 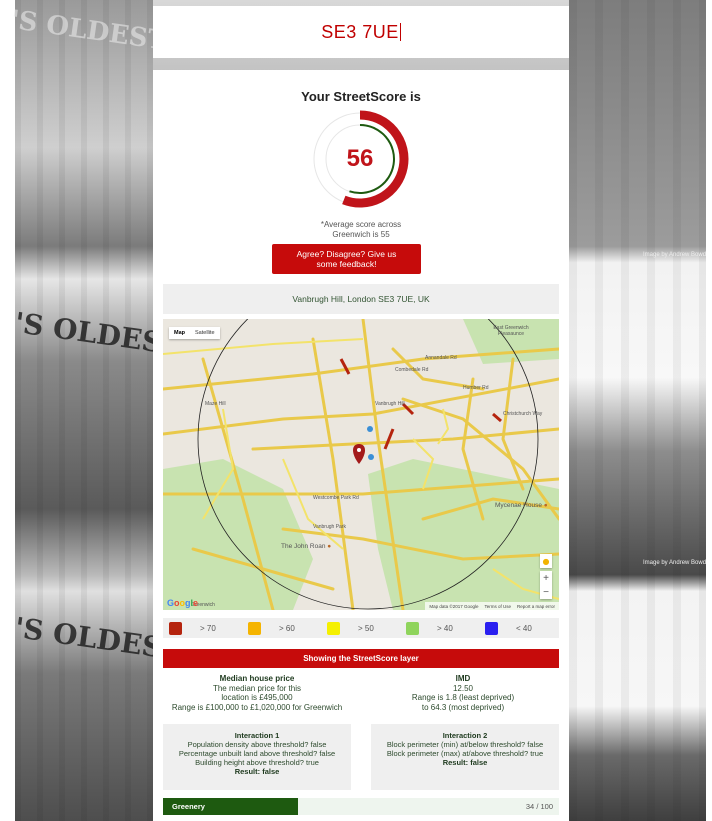 I want to click on zoom-in-button: +, so click(x=546, y=578).